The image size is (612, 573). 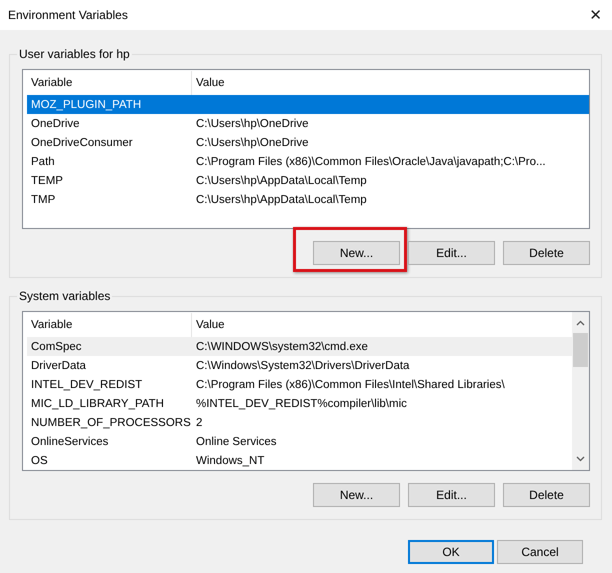 I want to click on variable-name: INTEL_DEV_REDIST, so click(x=87, y=384).